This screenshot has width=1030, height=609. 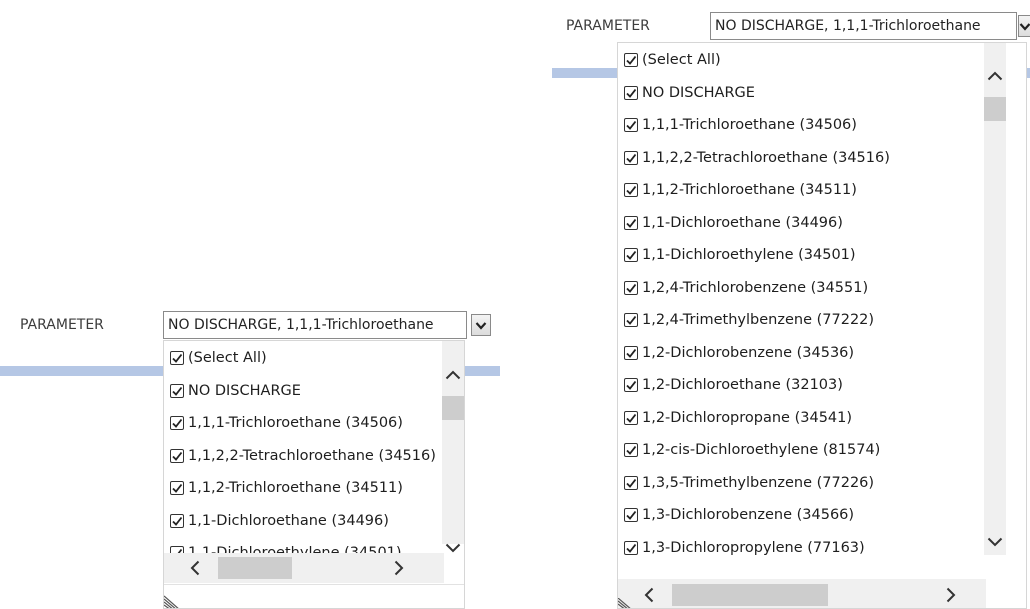 I want to click on list-item: 1,3,5-Trimethylbenzene (77226), so click(x=804, y=483).